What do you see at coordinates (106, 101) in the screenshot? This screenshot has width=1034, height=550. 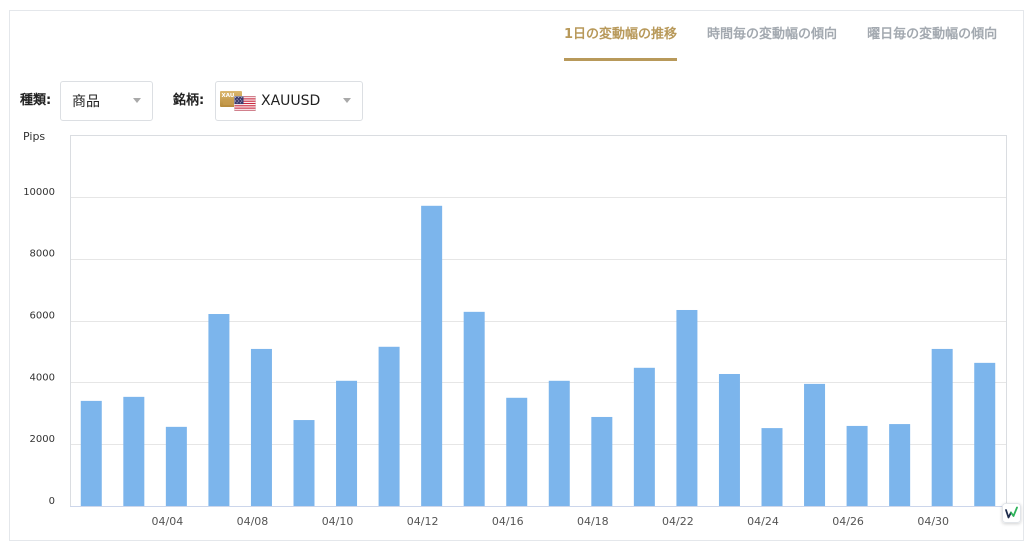 I see `type-select: 商品` at bounding box center [106, 101].